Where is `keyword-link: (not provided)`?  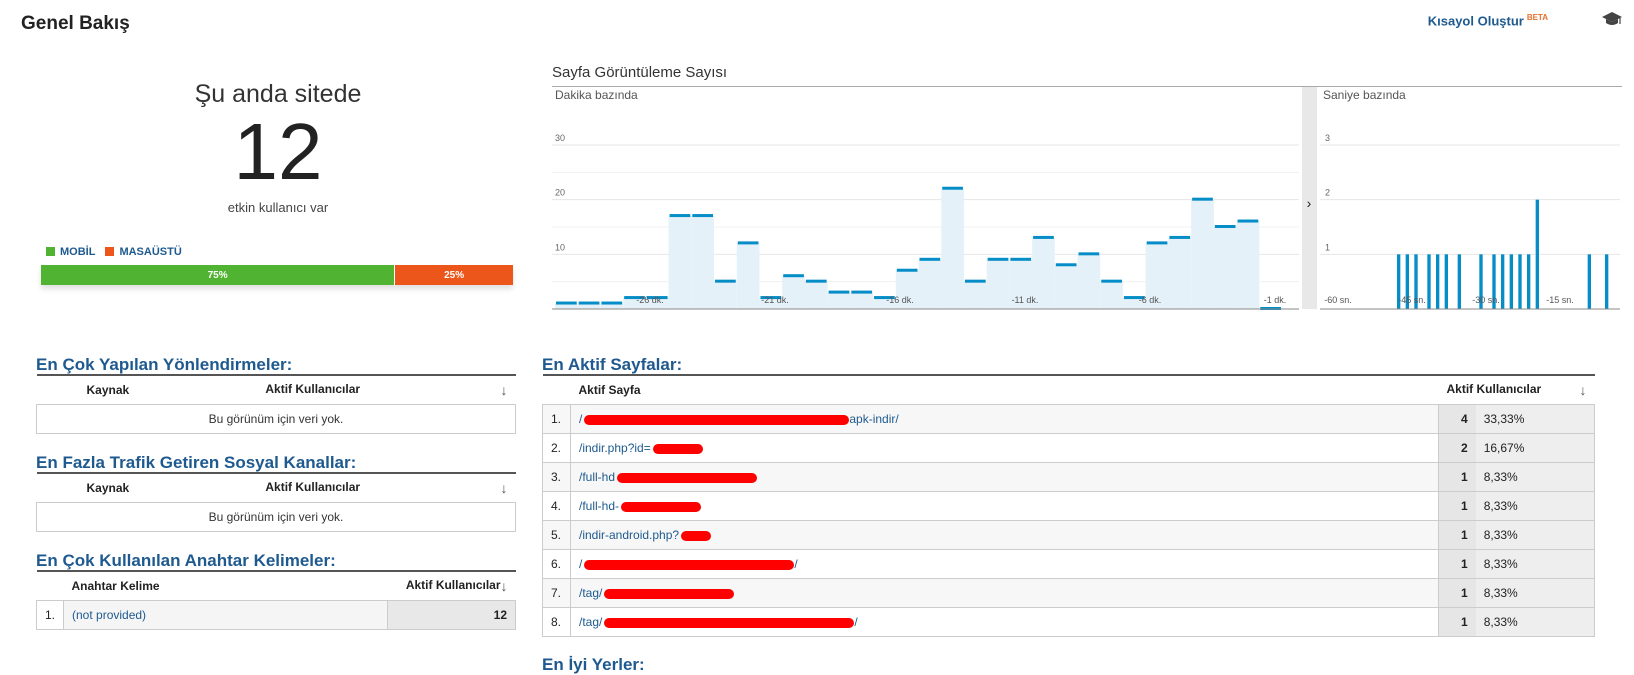
keyword-link: (not provided) is located at coordinates (225, 615).